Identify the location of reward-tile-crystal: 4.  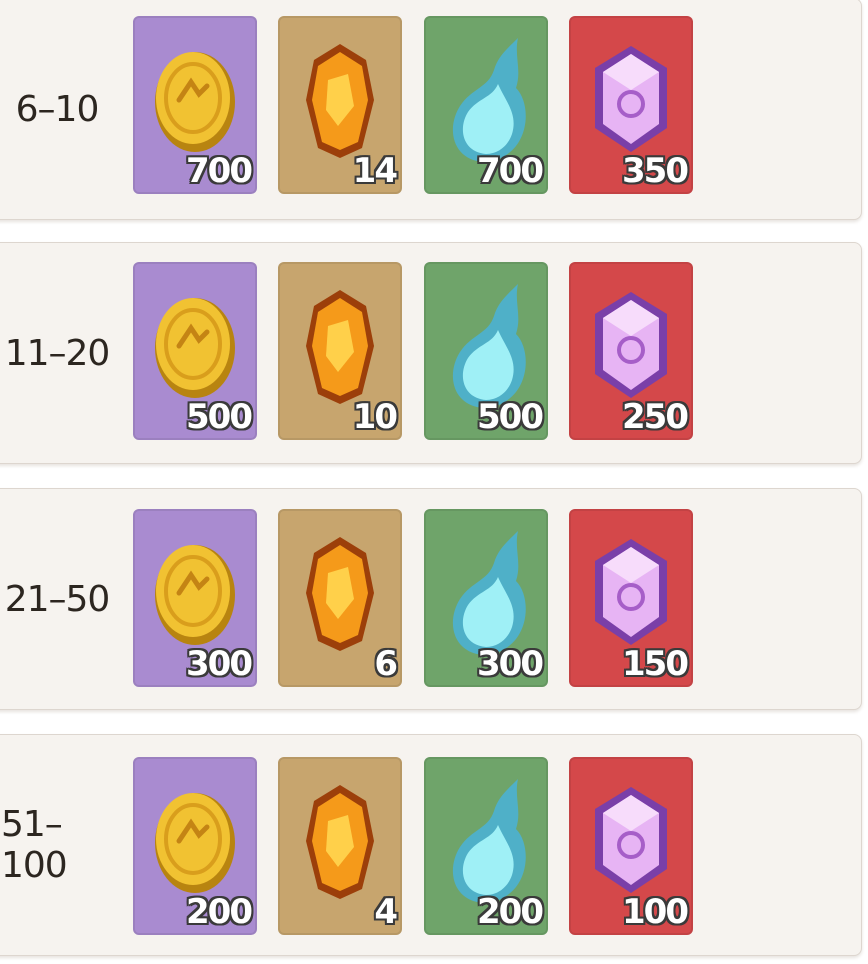
(340, 846).